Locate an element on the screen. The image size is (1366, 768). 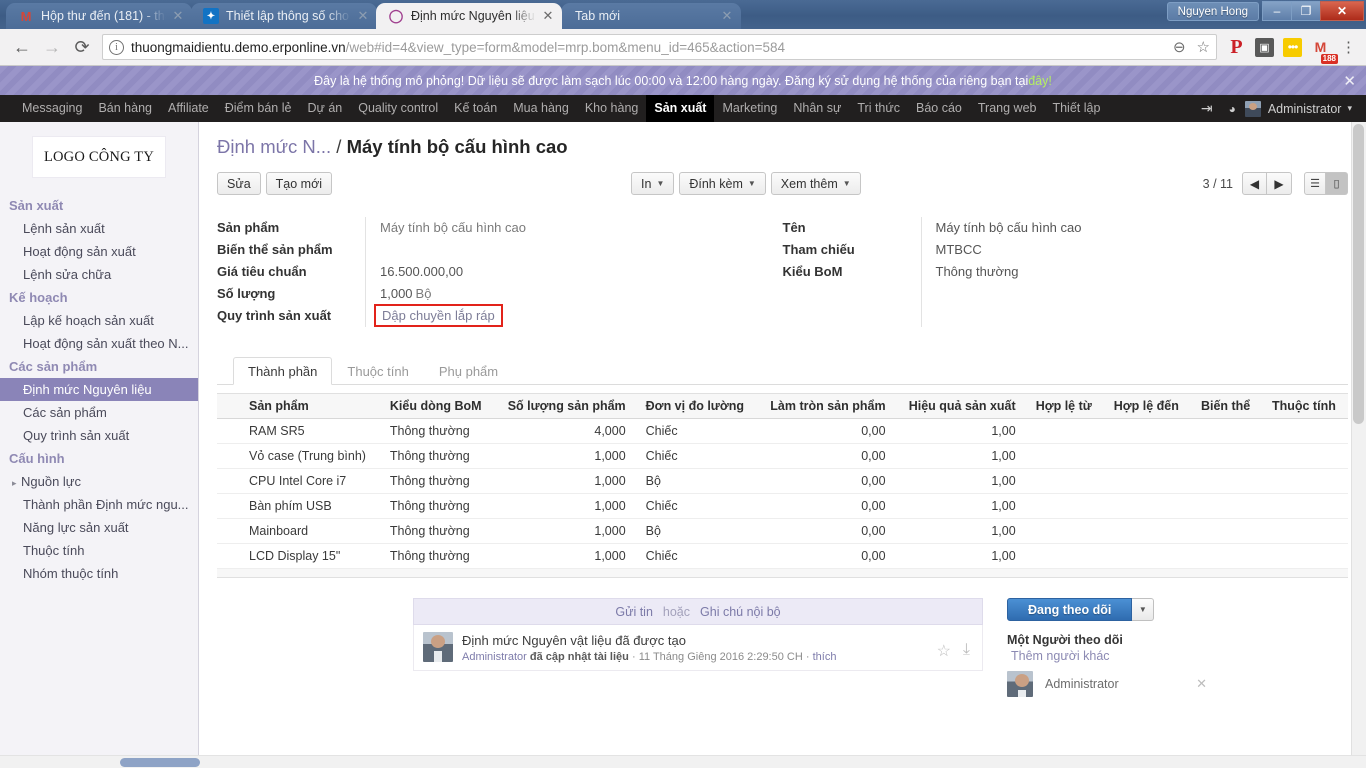
tab-byproducts: Phụ phẩm is located at coordinates (468, 371).